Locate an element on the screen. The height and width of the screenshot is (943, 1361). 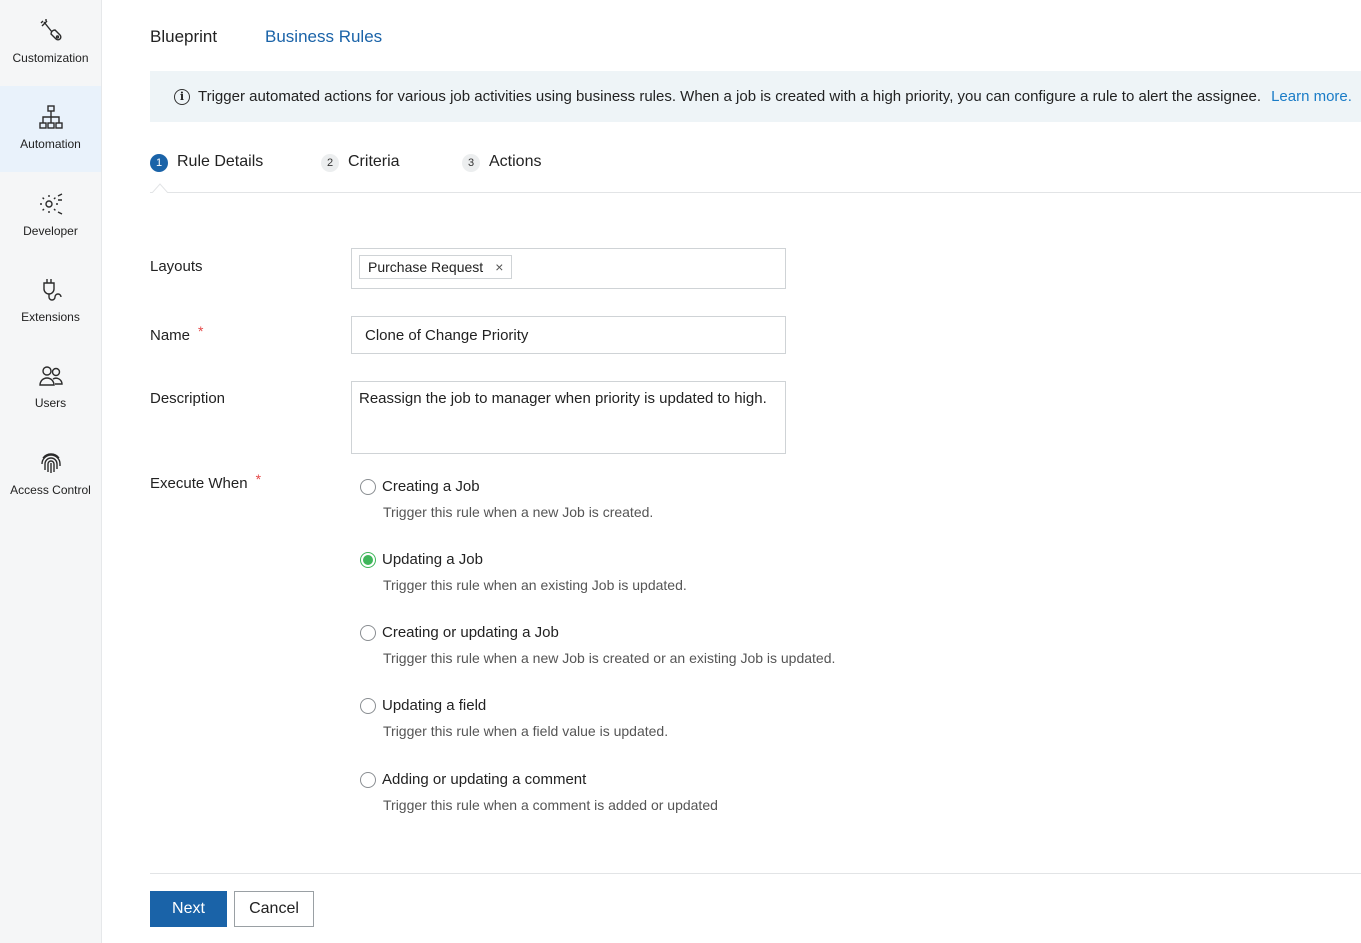
chip-remove-icon: × is located at coordinates (499, 267).